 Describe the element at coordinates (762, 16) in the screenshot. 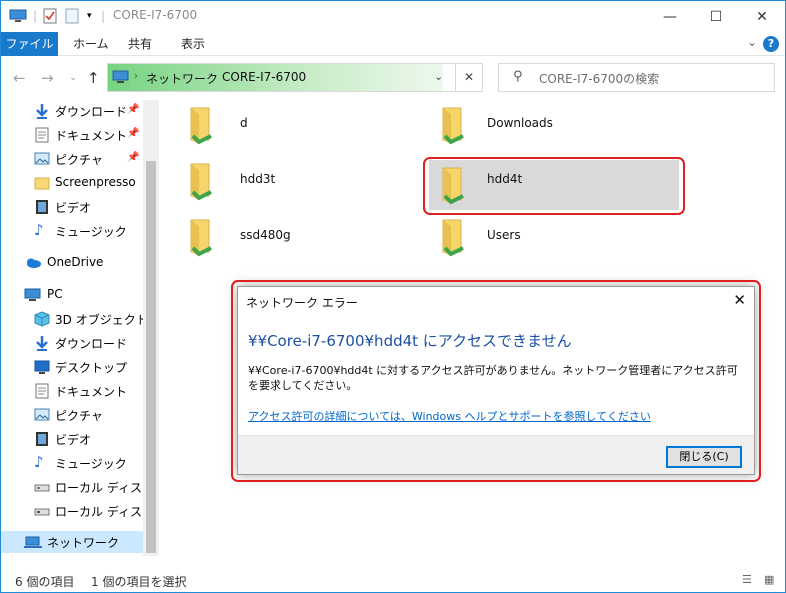

I see `close-icon: ✕` at that location.